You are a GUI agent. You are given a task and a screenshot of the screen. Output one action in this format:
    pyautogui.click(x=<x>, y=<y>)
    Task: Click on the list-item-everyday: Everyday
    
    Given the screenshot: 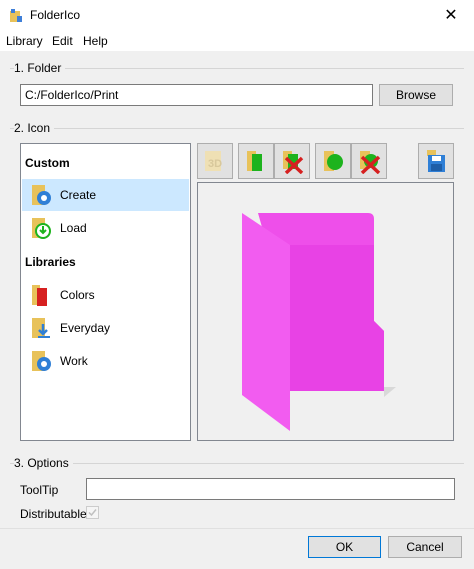 What is the action you would take?
    pyautogui.click(x=105, y=328)
    